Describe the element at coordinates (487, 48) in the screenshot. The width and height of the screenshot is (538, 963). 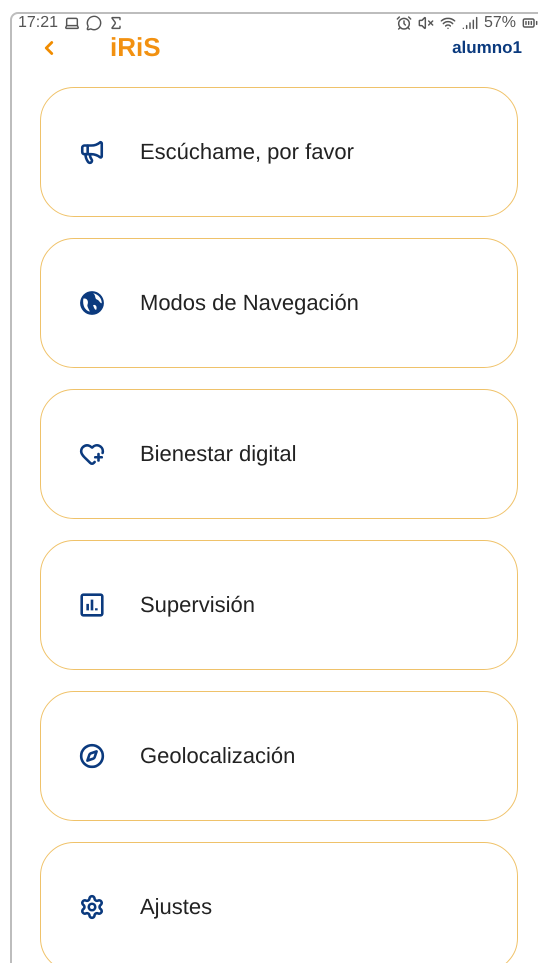
I see `username: alumno1` at that location.